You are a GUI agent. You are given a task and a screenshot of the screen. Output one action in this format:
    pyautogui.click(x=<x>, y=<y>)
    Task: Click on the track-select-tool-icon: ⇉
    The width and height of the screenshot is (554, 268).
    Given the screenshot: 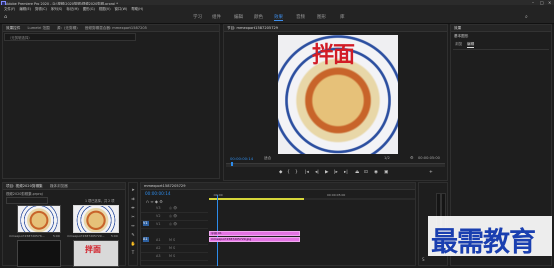 What is the action you would take?
    pyautogui.click(x=133, y=199)
    